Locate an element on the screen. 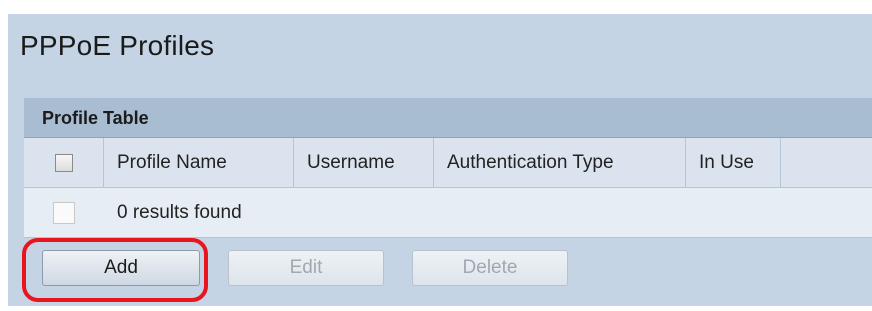 Image resolution: width=872 pixels, height=311 pixels. table-header: Profile Table is located at coordinates (448, 118).